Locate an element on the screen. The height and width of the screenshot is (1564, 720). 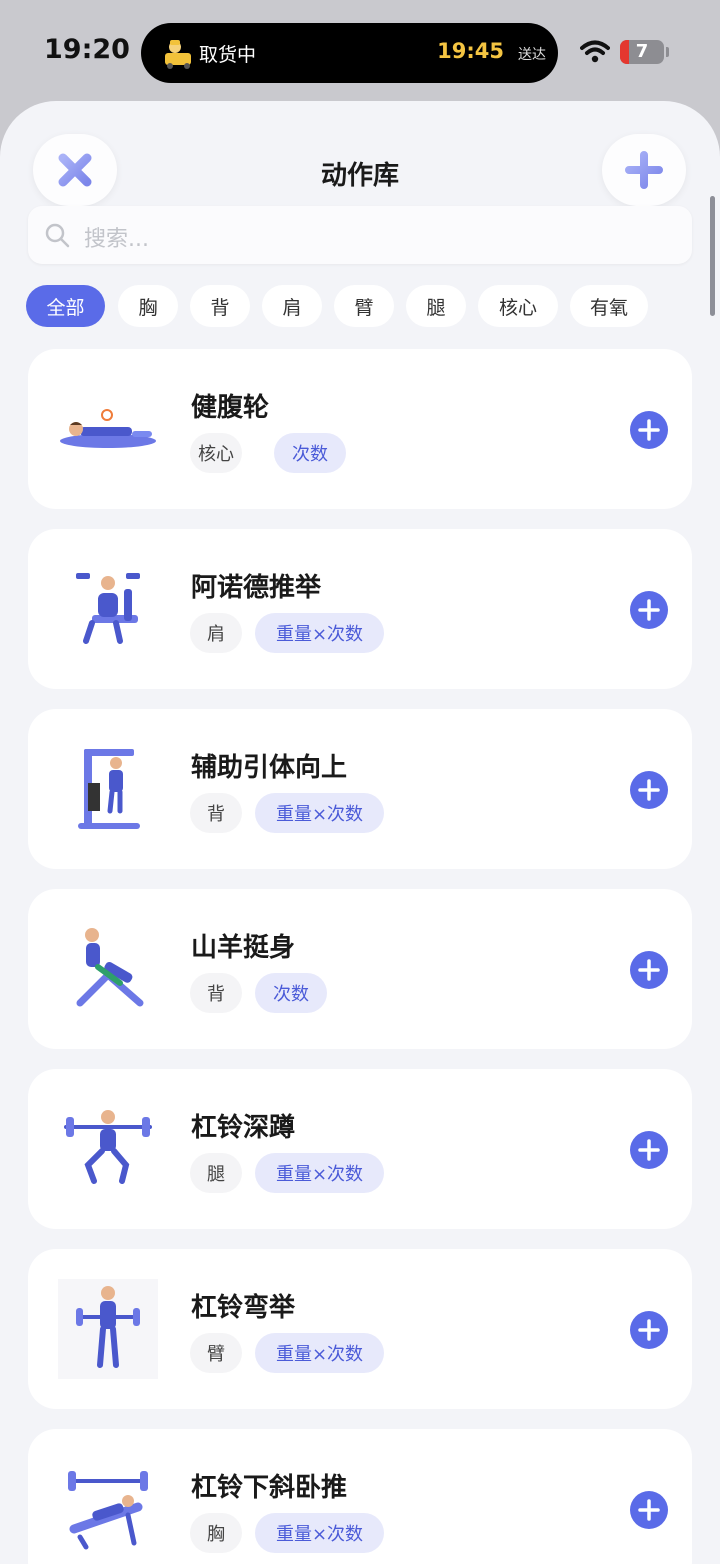
filter-chip-all: 全部 is located at coordinates (65, 306).